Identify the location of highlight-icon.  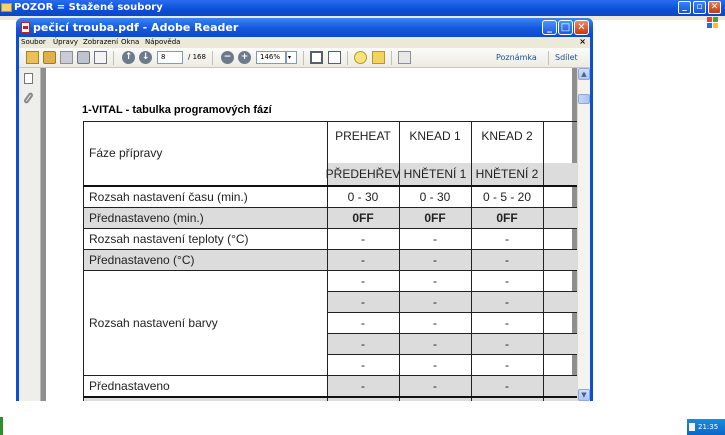
(378, 57).